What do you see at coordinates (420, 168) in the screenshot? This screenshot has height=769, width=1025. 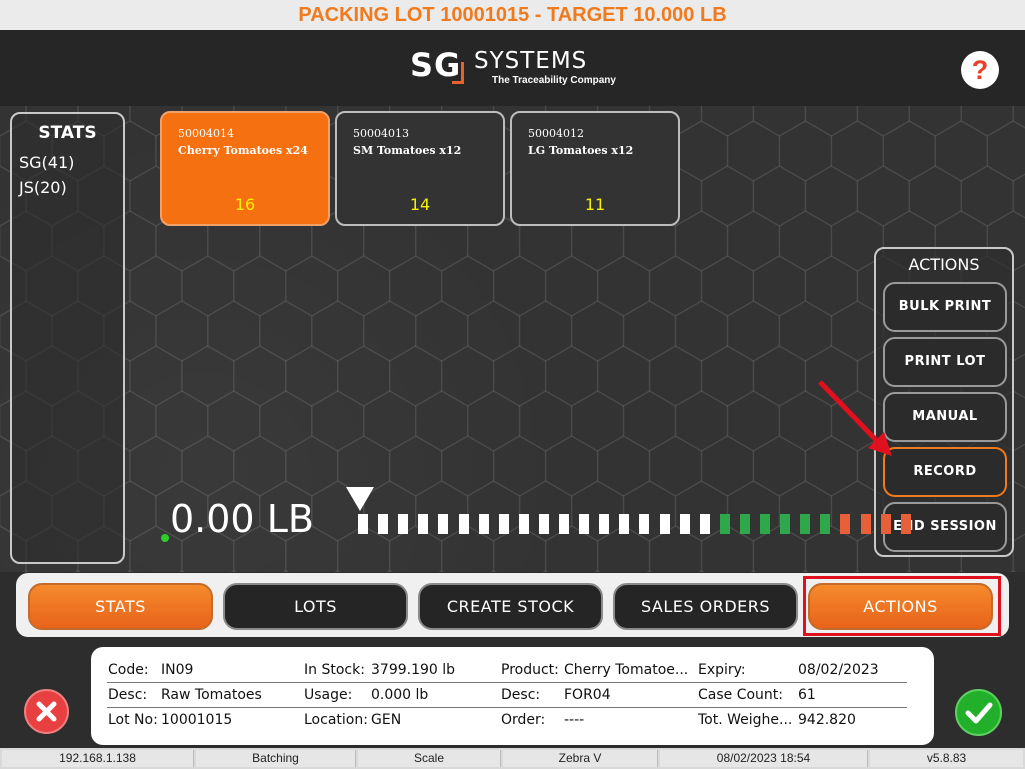 I see `lot-card-50004013: 50004013 SM Tomatoes x12 14` at bounding box center [420, 168].